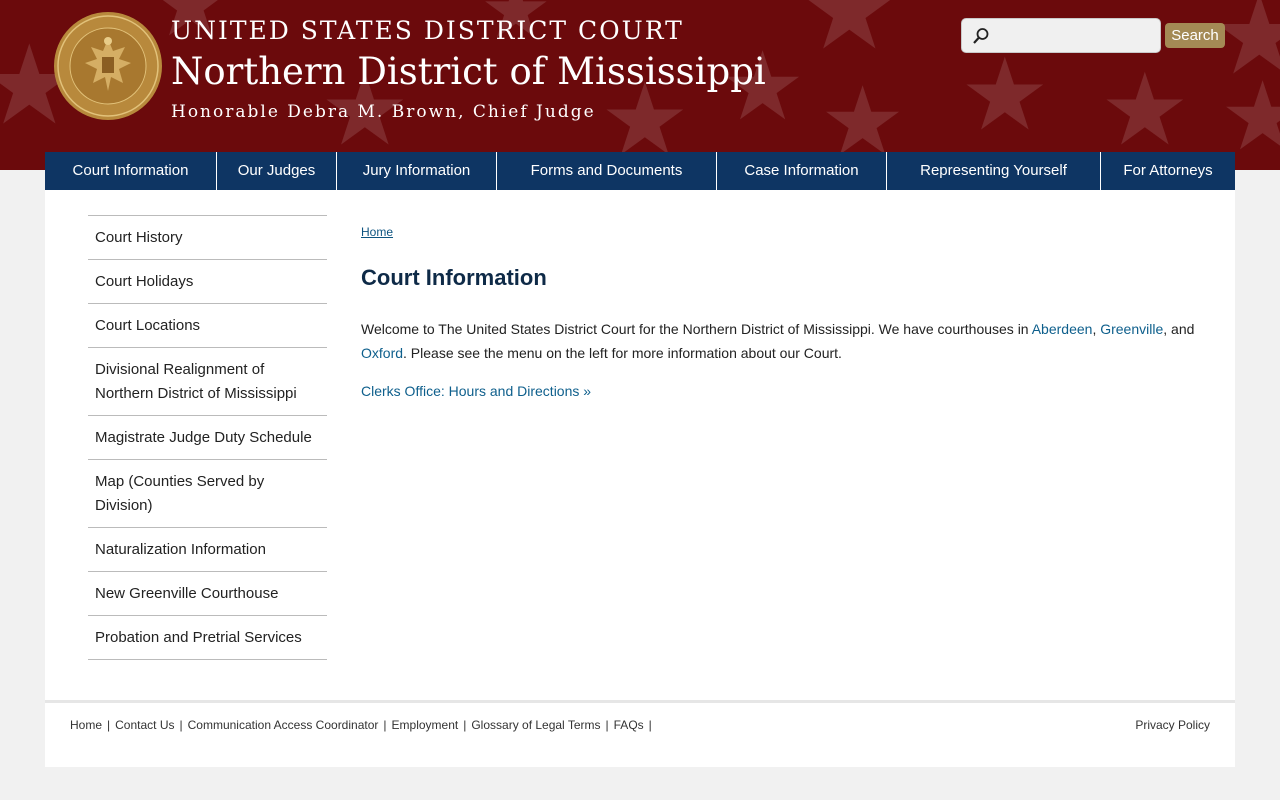 The image size is (1280, 800). I want to click on nav-our-judges: Our Judges, so click(277, 171).